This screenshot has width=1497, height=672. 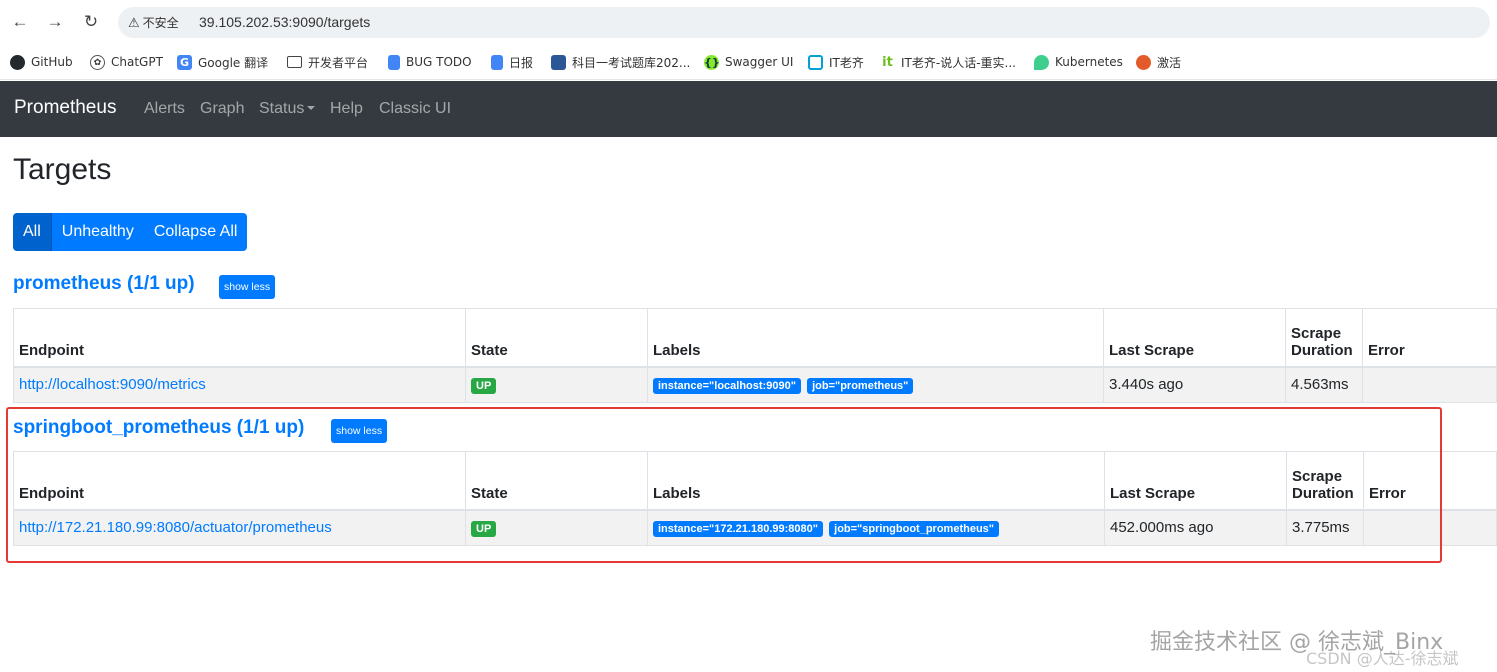 I want to click on endpoint-cell: http://localhost:9090/metrics, so click(x=239, y=384).